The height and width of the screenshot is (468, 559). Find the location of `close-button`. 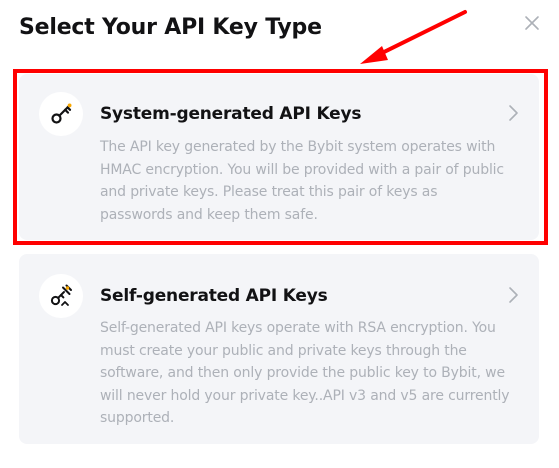

close-button is located at coordinates (532, 23).